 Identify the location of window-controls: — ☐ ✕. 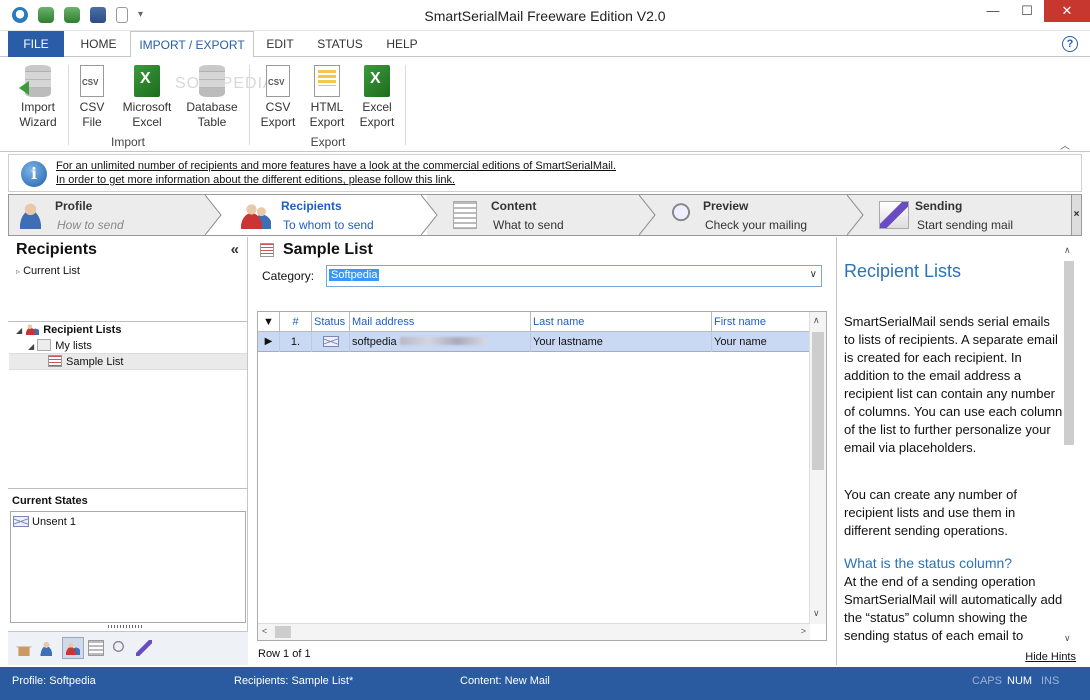
(1033, 11).